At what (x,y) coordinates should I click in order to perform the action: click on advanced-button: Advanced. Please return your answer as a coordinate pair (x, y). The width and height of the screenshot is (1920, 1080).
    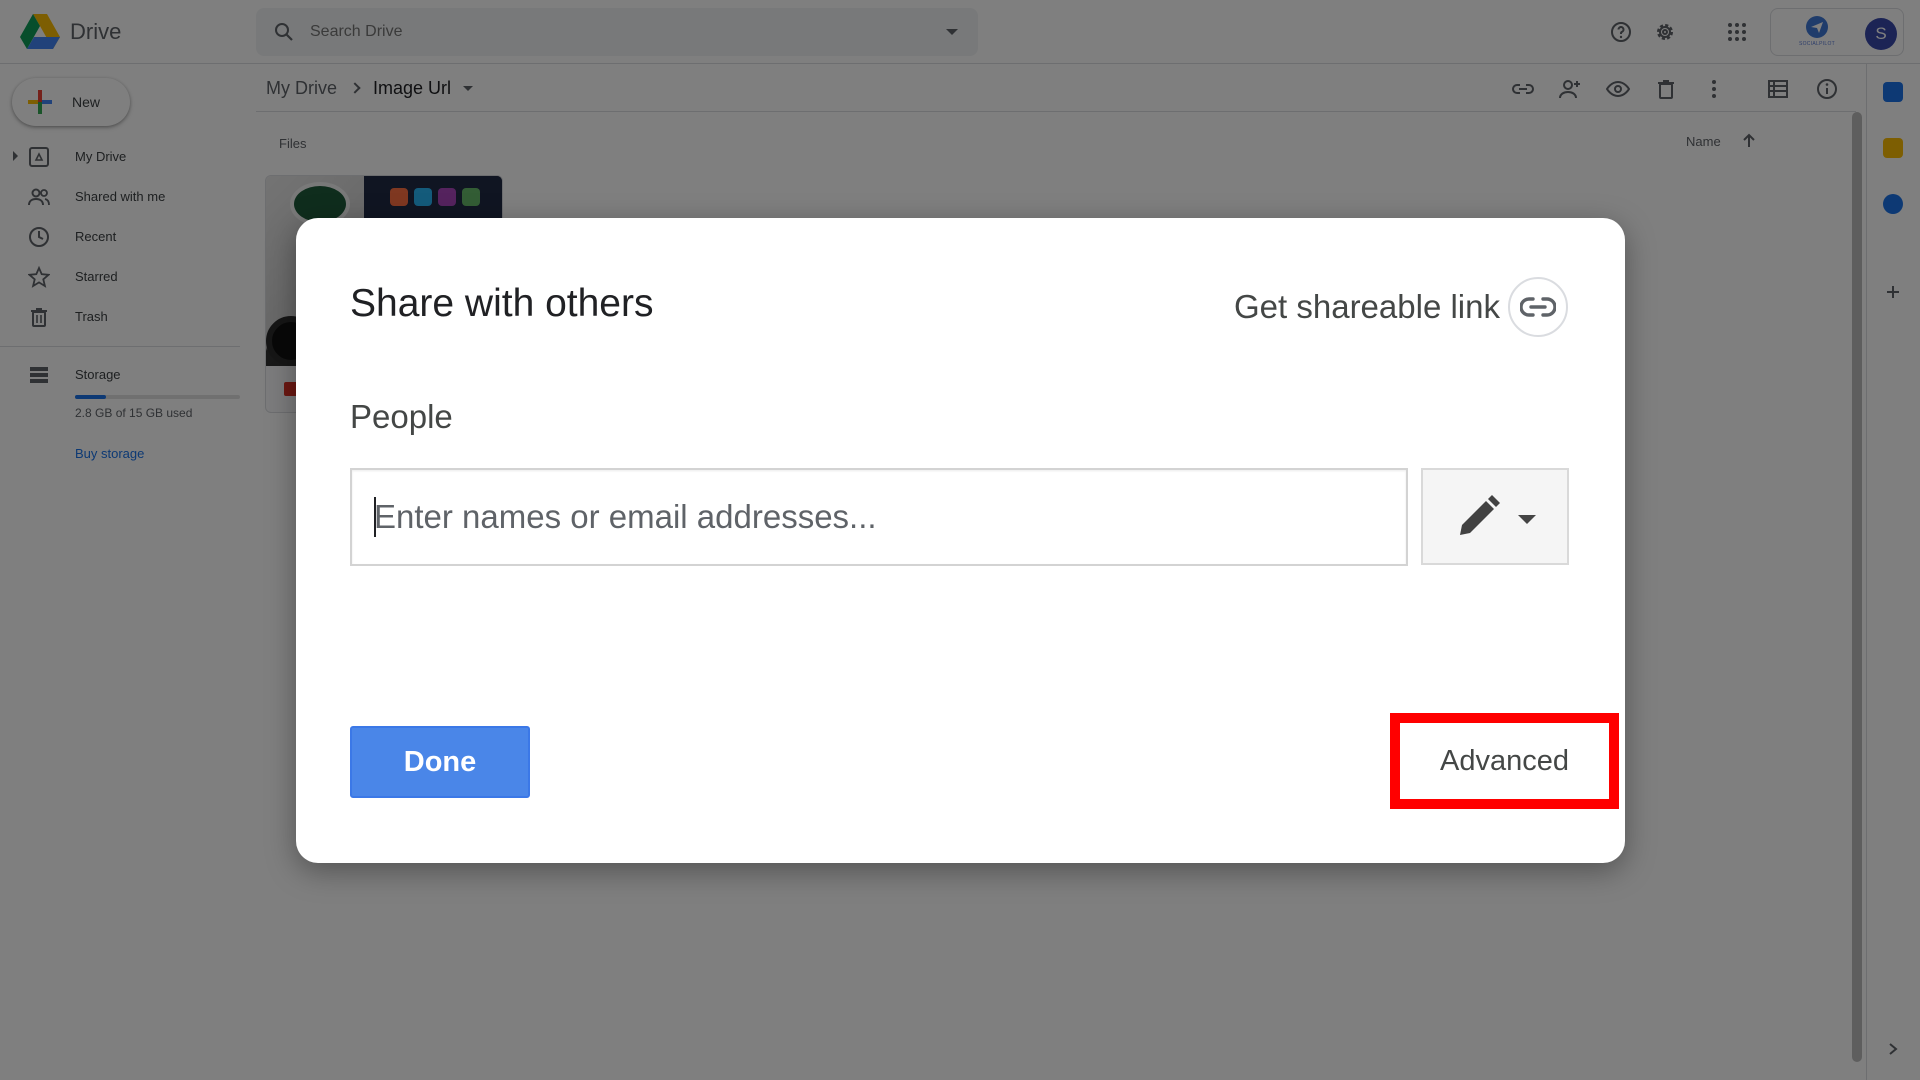
    Looking at the image, I should click on (1504, 761).